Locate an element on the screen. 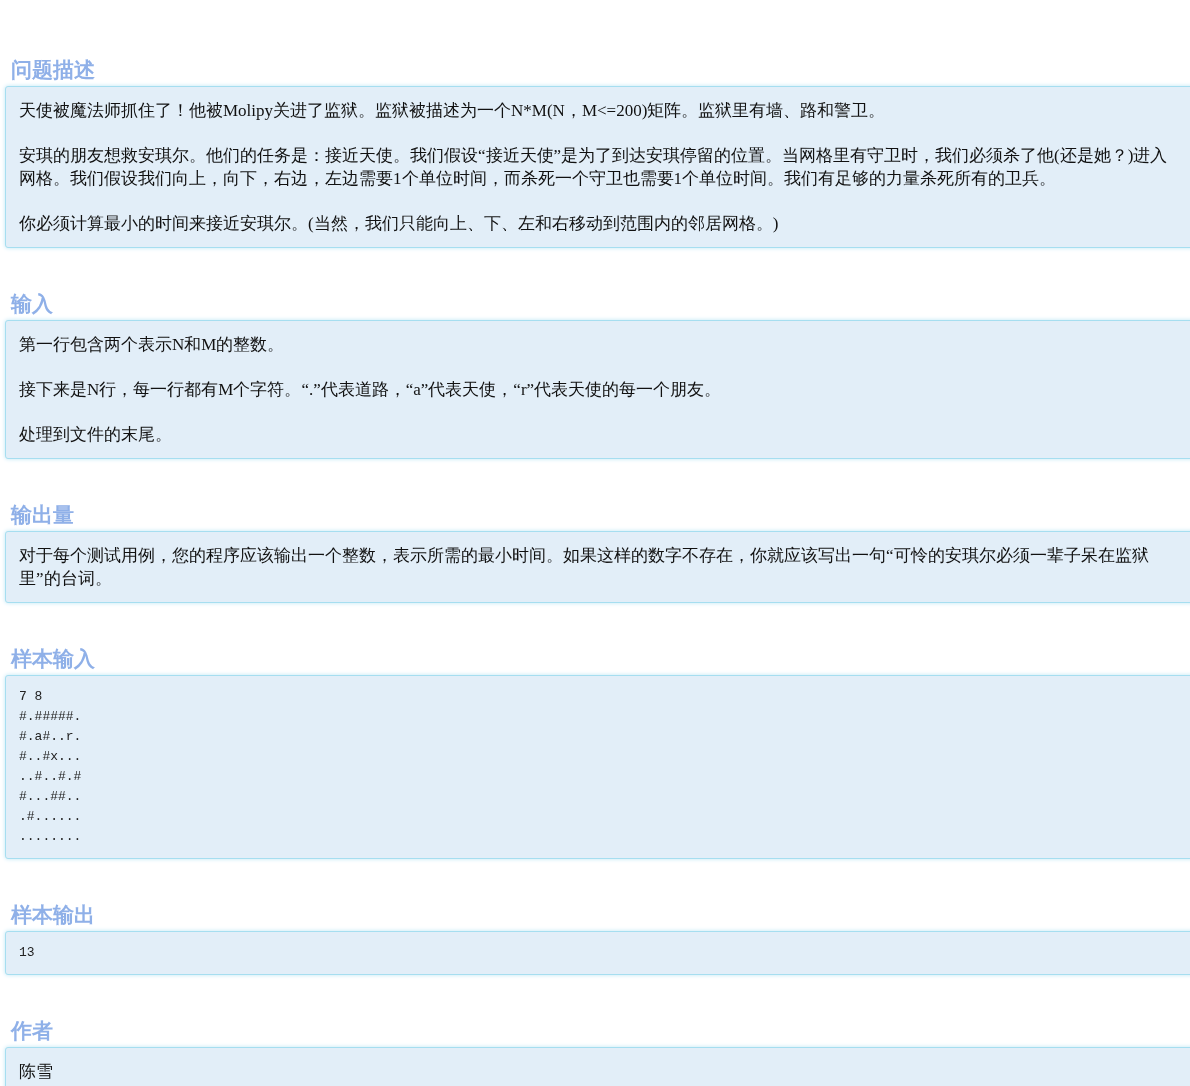 The width and height of the screenshot is (1190, 1086). section-heading: 样本输出 is located at coordinates (52, 915).